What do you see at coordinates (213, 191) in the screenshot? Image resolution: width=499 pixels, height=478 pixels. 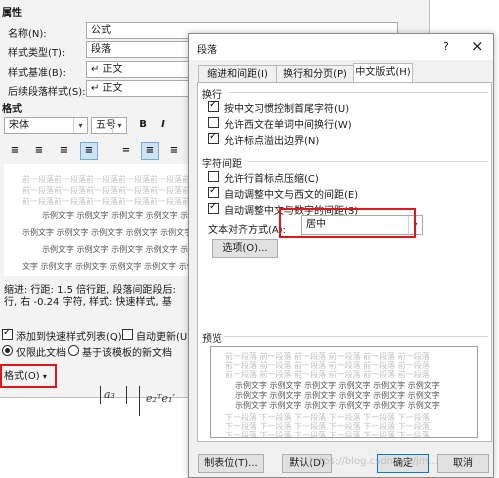 I see `auto-western-checkbox` at bounding box center [213, 191].